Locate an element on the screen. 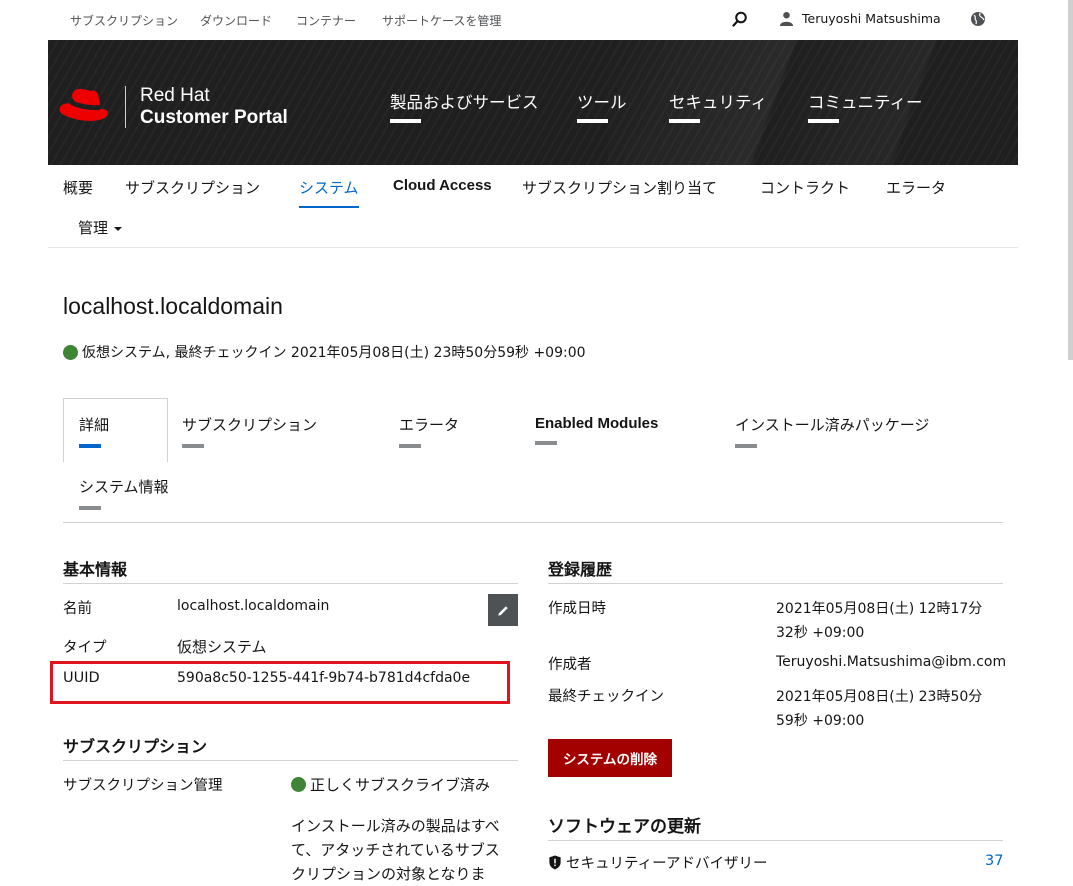 This screenshot has width=1073, height=886. user-icon is located at coordinates (786, 18).